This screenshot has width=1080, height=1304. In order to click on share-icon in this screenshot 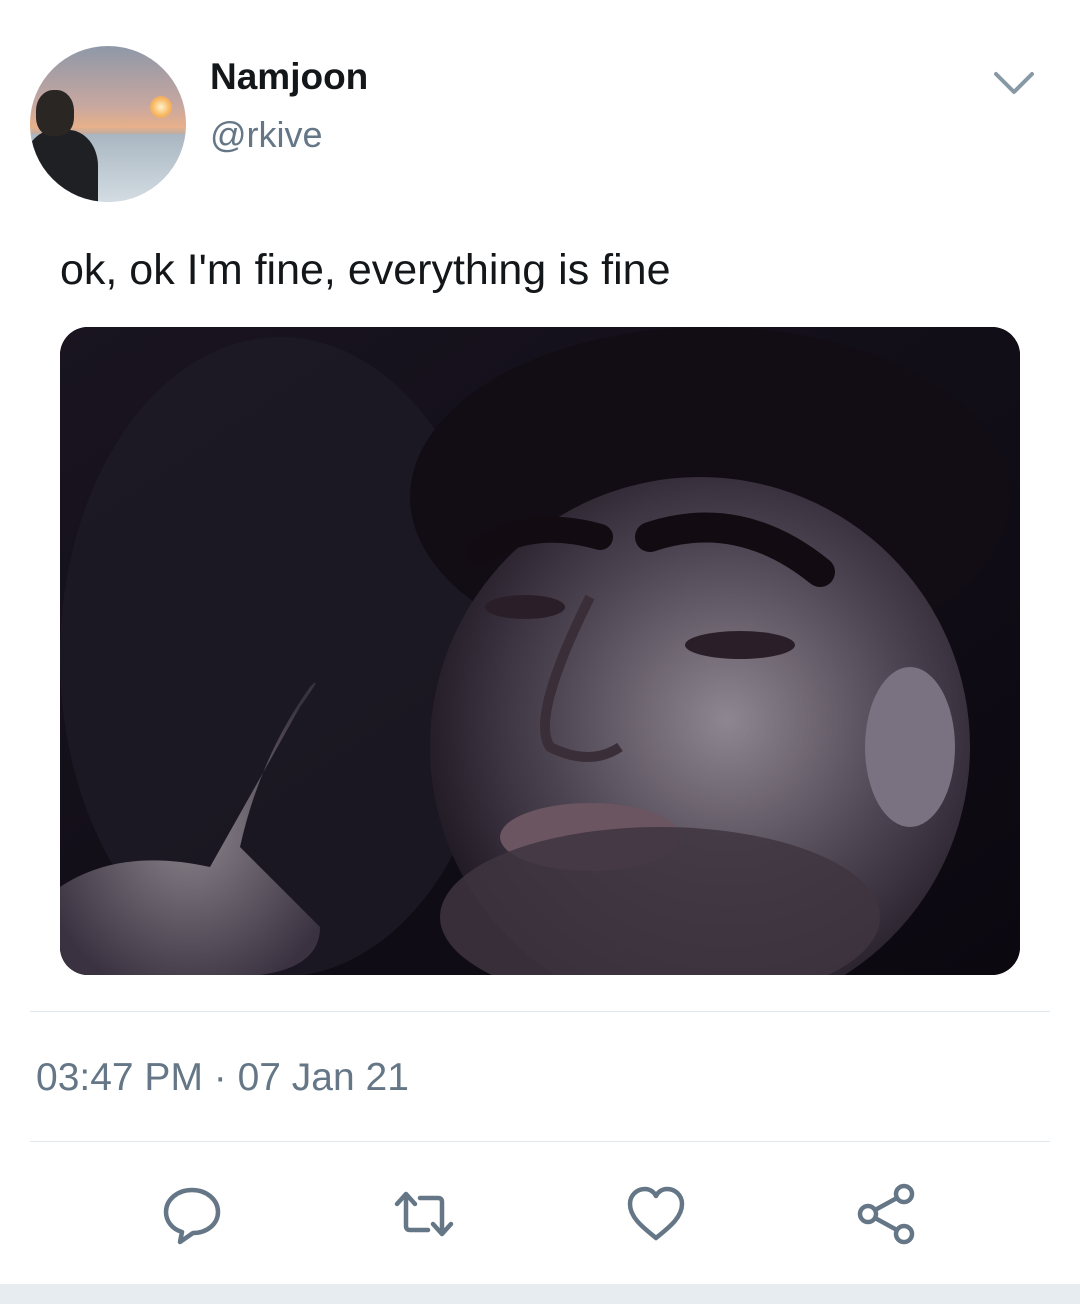, I will do `click(886, 1214)`.